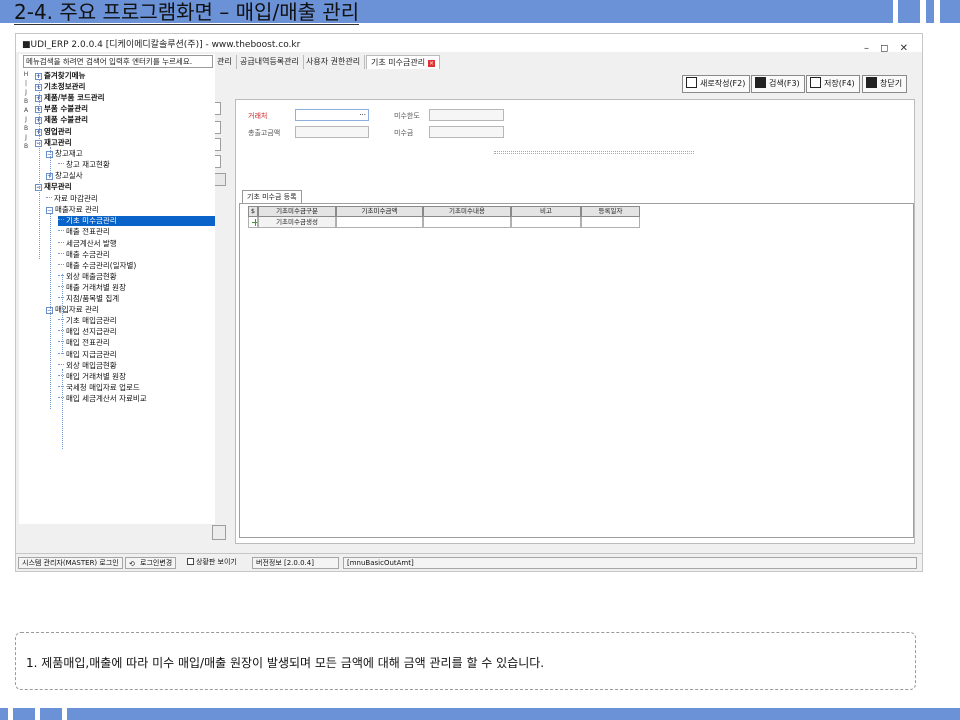 This screenshot has height=720, width=960. Describe the element at coordinates (253, 211) in the screenshot. I see `column-header: $` at that location.